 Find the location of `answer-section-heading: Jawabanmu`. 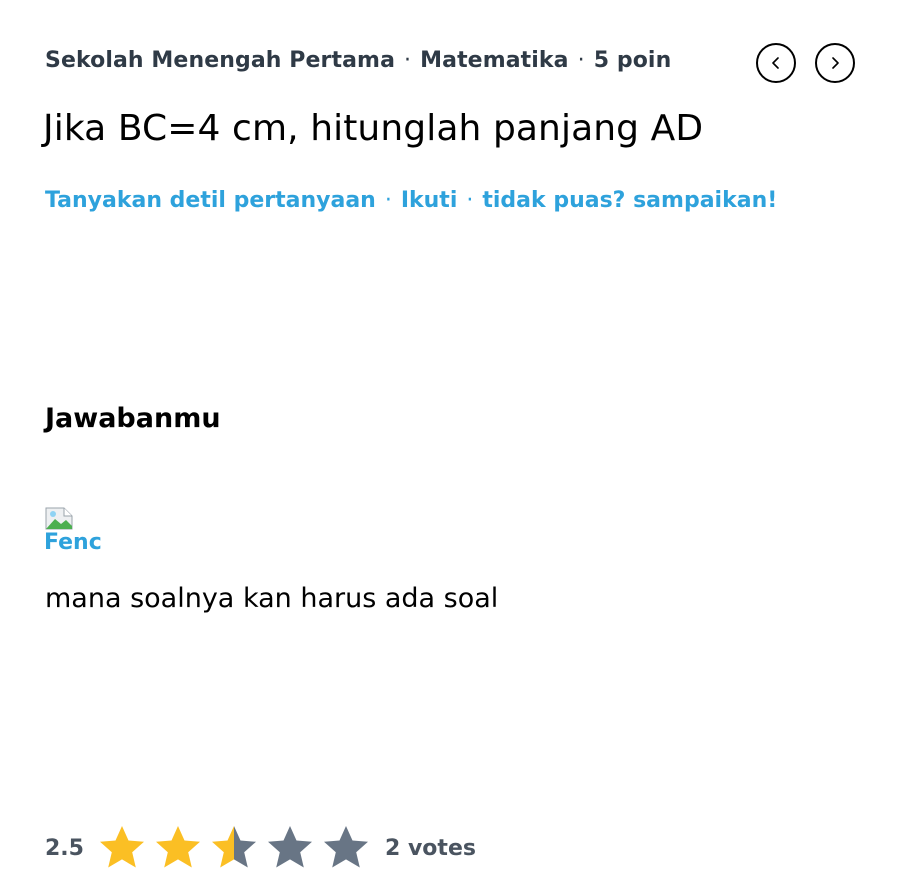

answer-section-heading: Jawabanmu is located at coordinates (133, 418).